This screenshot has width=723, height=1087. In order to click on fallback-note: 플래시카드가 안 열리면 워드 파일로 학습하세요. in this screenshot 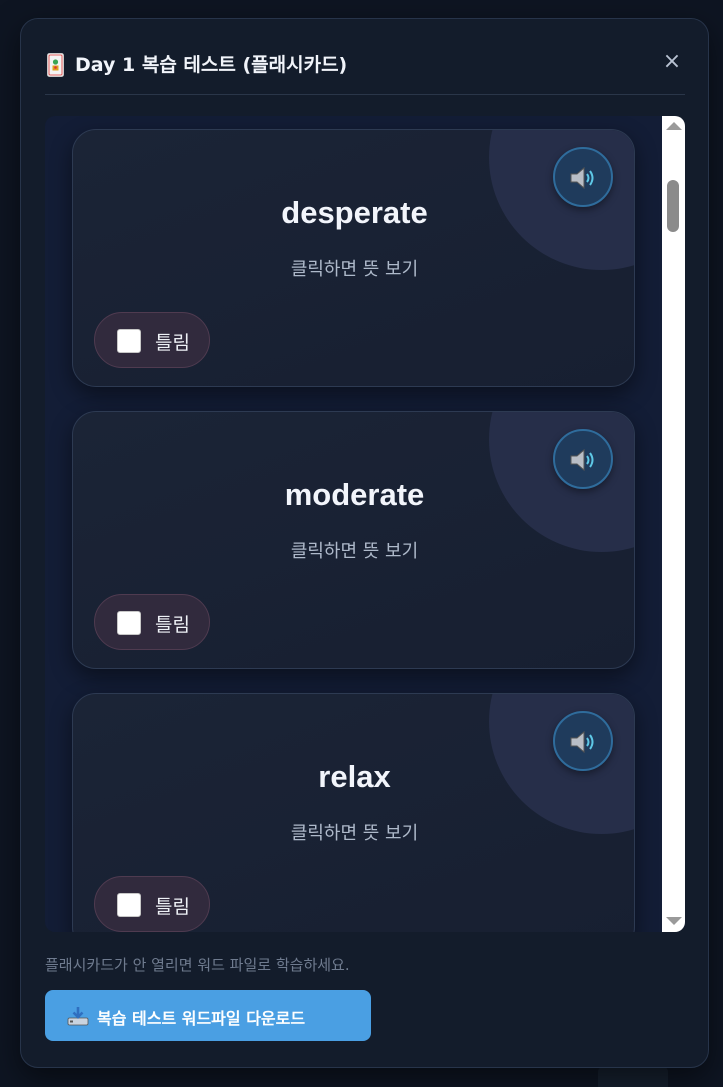, I will do `click(197, 965)`.